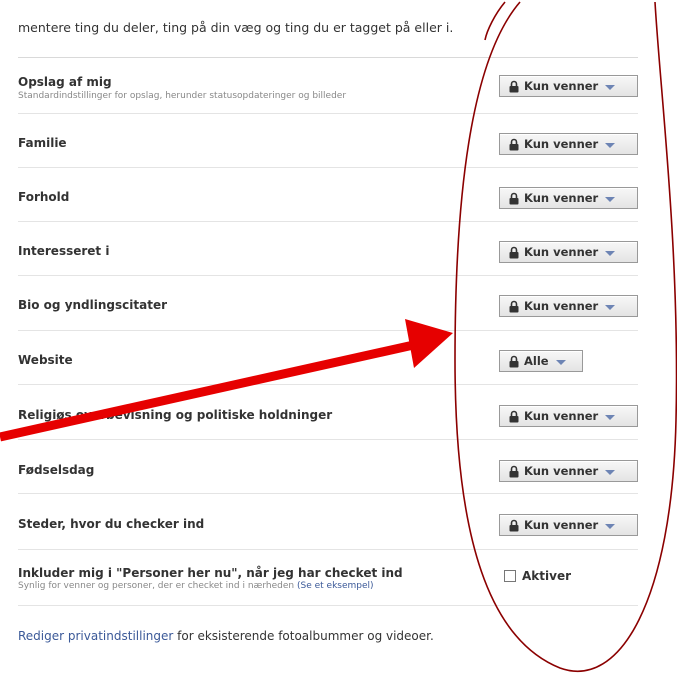  I want to click on privacy-selector-website: Alle, so click(541, 361).